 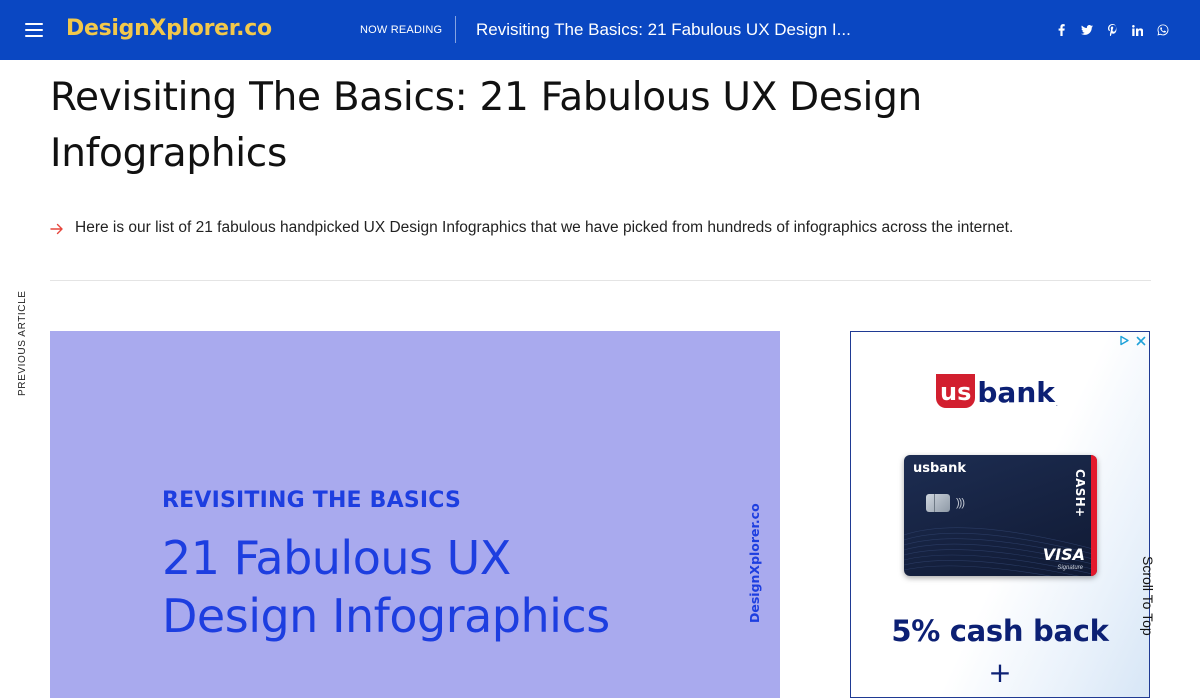 I want to click on card-chip-icon, so click(x=938, y=503).